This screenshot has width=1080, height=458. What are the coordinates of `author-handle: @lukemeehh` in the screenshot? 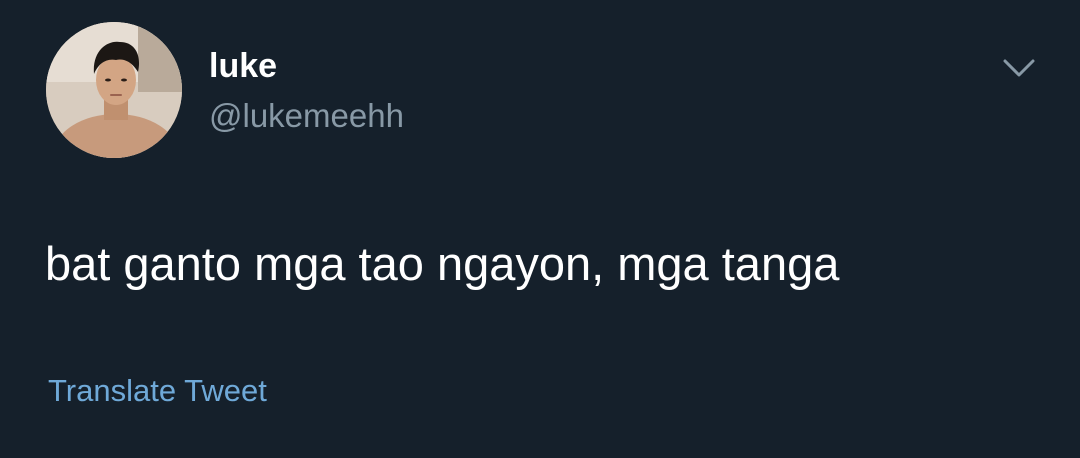 It's located at (306, 116).